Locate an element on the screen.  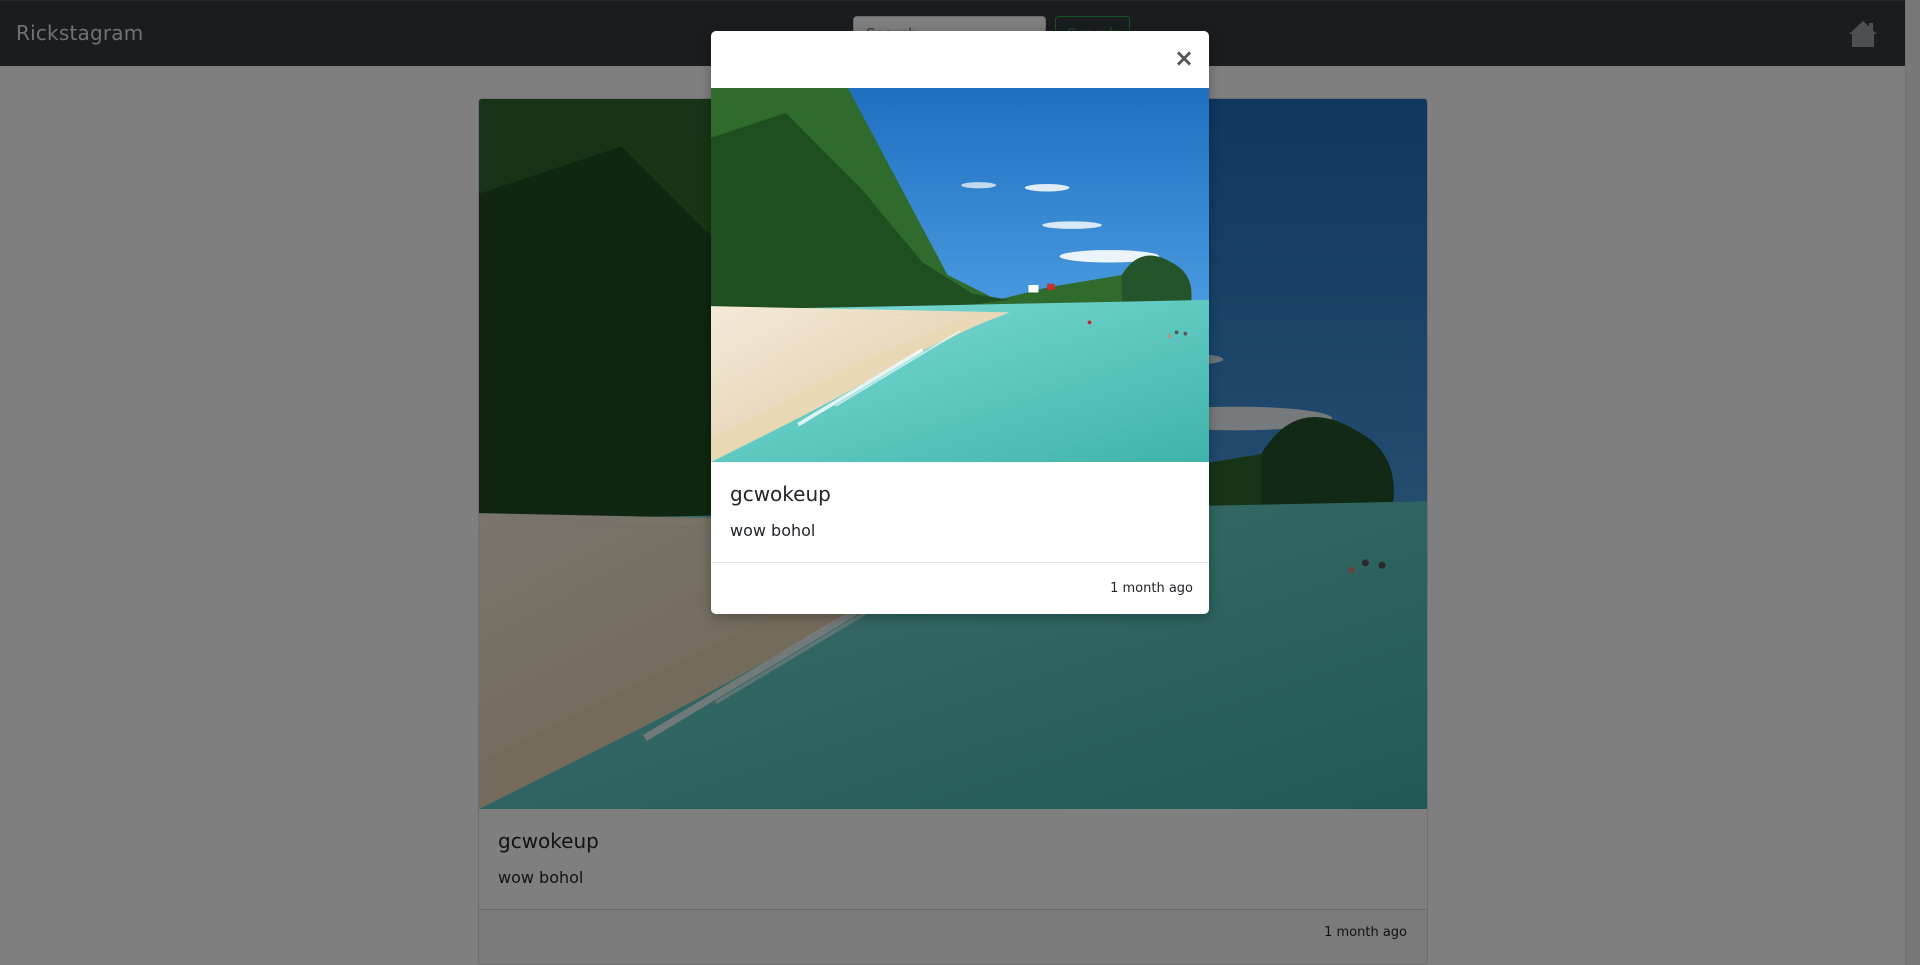
modal-post-image is located at coordinates (960, 275).